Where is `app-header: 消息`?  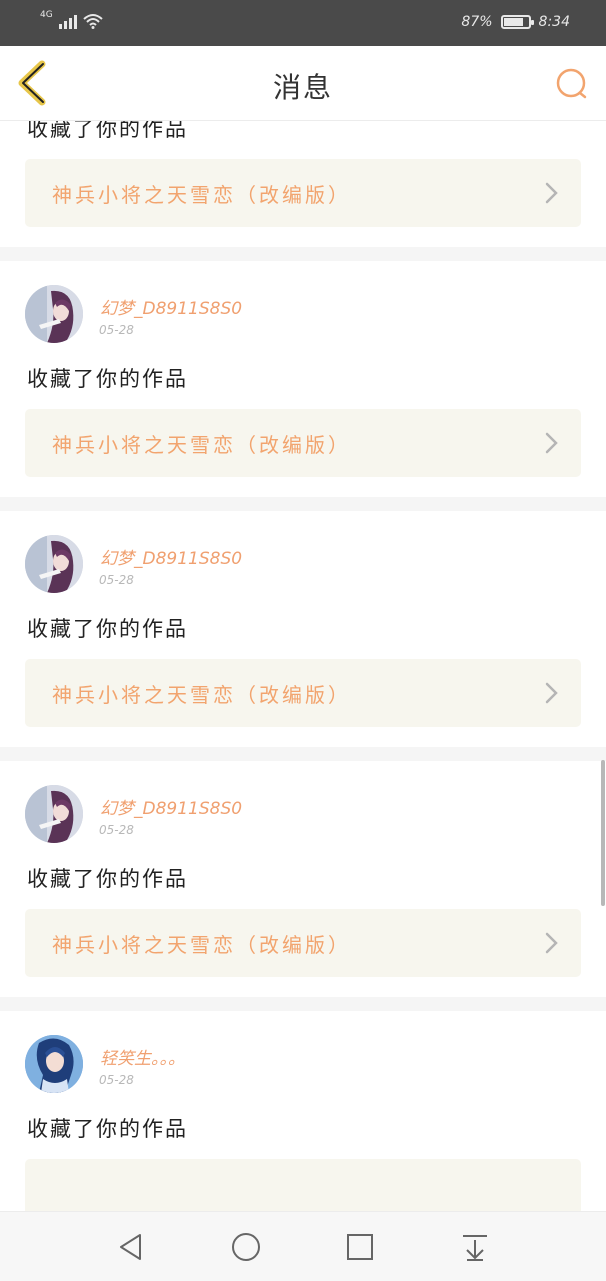
app-header: 消息 is located at coordinates (303, 83).